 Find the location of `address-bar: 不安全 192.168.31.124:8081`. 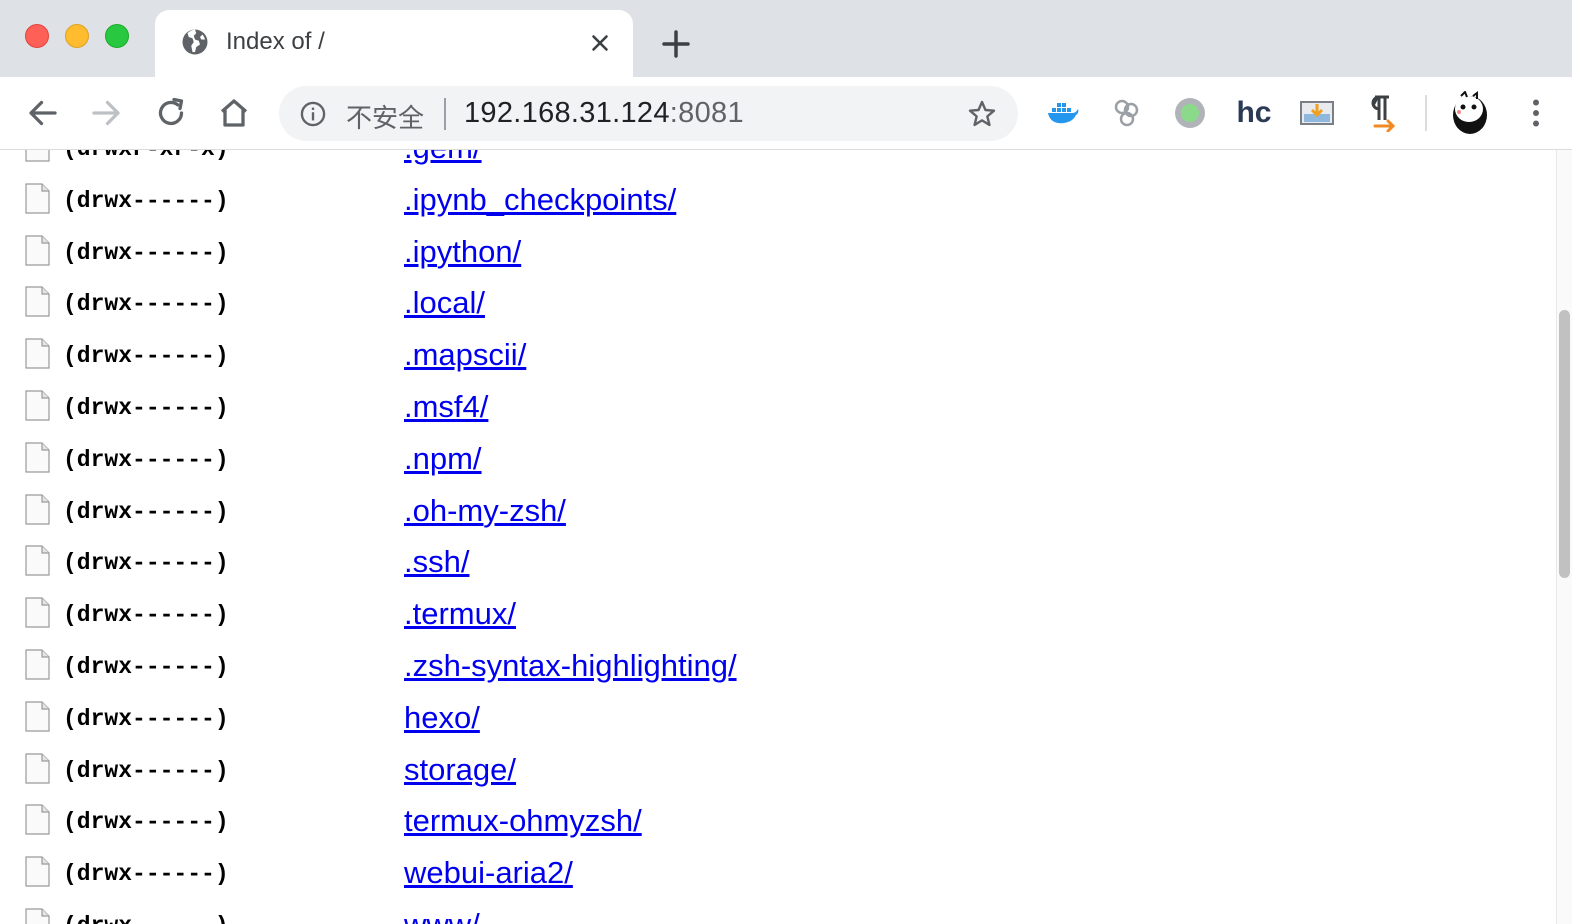

address-bar: 不安全 192.168.31.124:8081 is located at coordinates (648, 113).